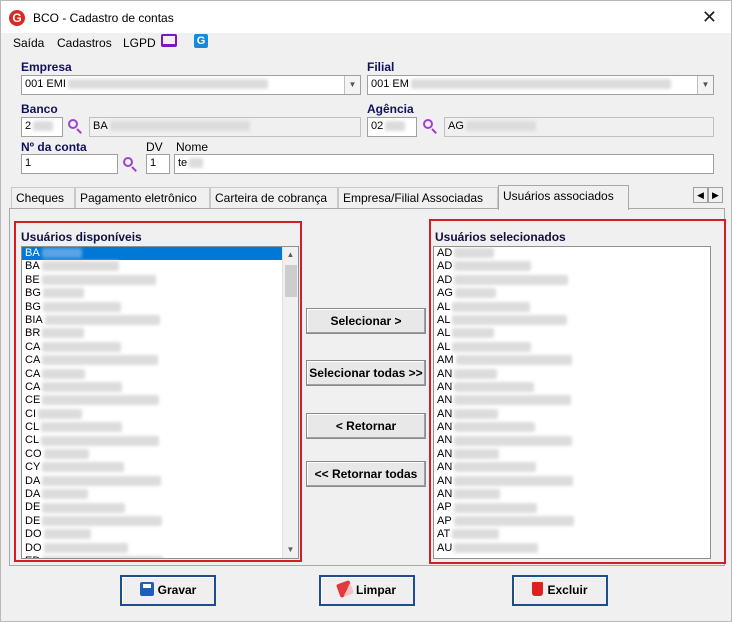 Image resolution: width=732 pixels, height=622 pixels. What do you see at coordinates (572, 534) in the screenshot?
I see `list-item: AT` at bounding box center [572, 534].